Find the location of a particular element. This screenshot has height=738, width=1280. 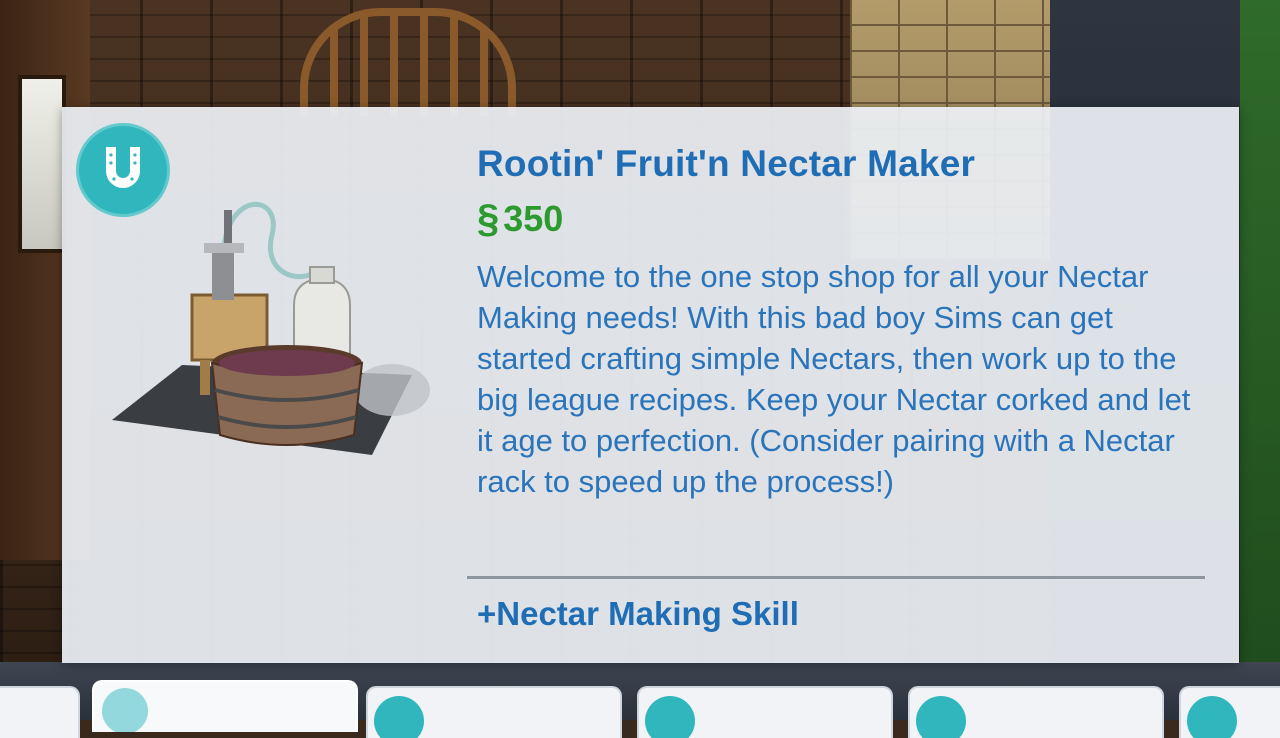

catalog-tile-row is located at coordinates (640, 707).